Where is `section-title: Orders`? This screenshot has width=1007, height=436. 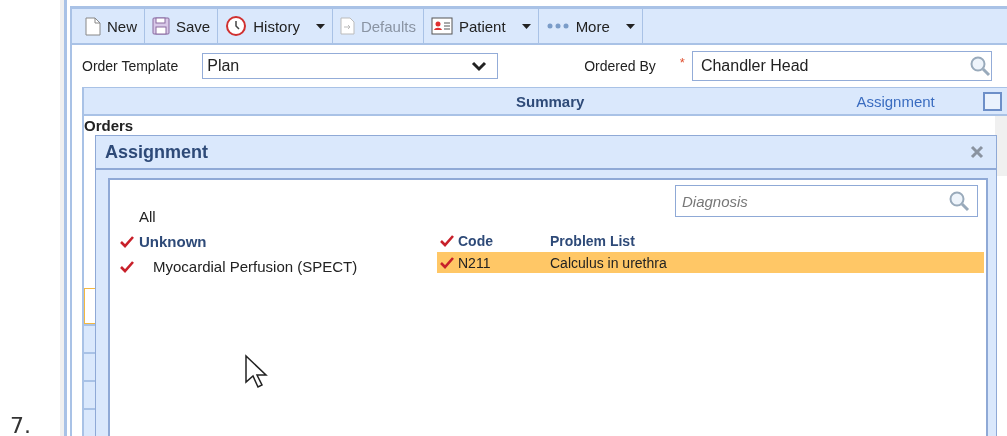 section-title: Orders is located at coordinates (109, 126).